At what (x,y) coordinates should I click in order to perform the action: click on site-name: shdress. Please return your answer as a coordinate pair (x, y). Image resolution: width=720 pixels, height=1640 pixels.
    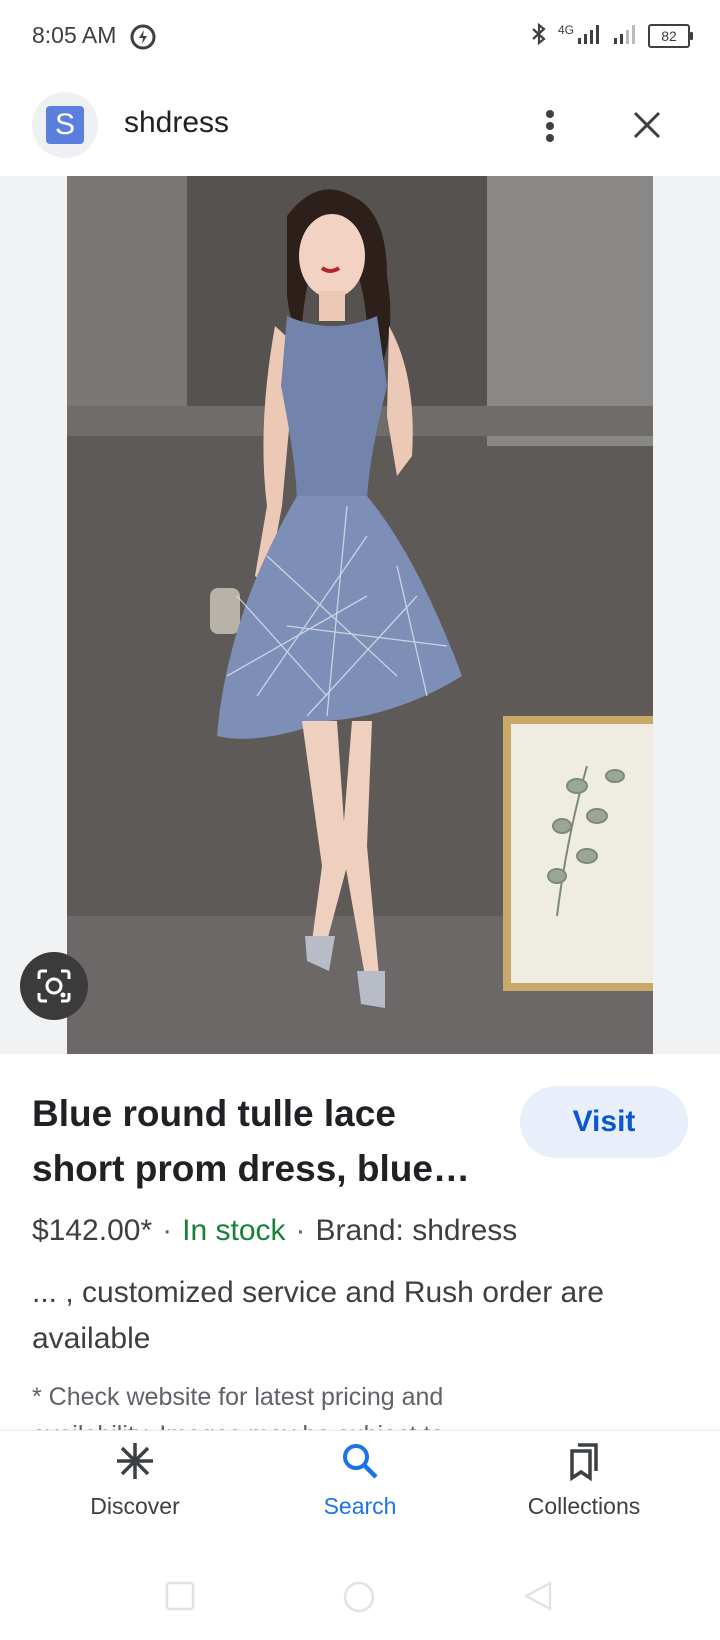
    Looking at the image, I should click on (176, 123).